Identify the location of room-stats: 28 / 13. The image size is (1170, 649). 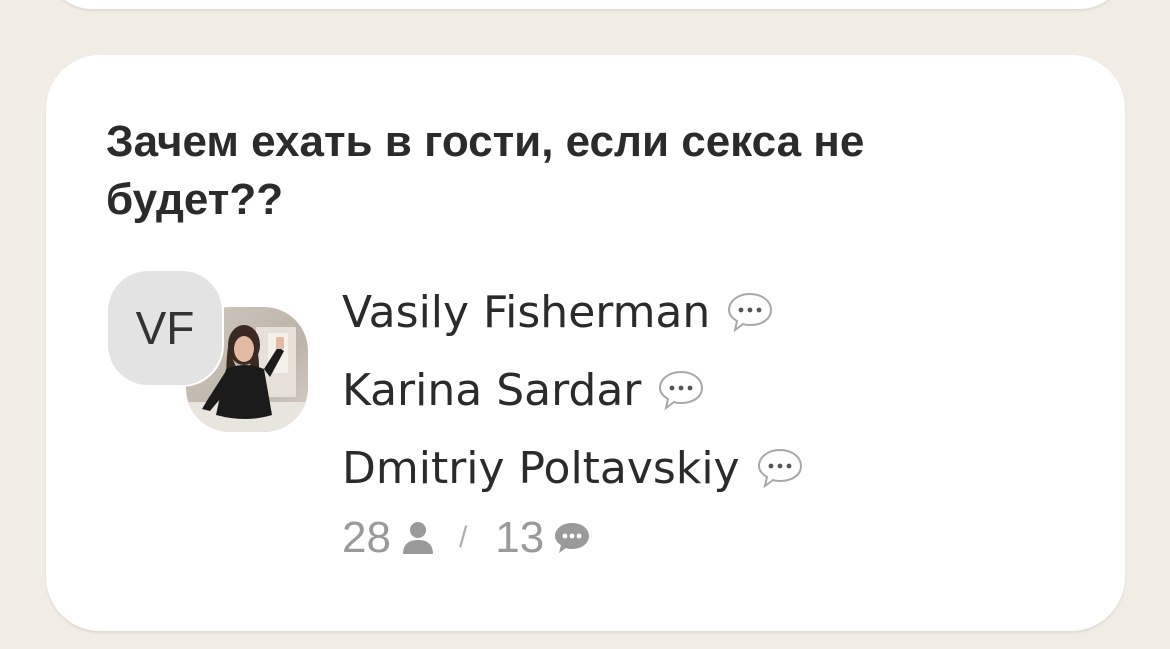
(466, 538).